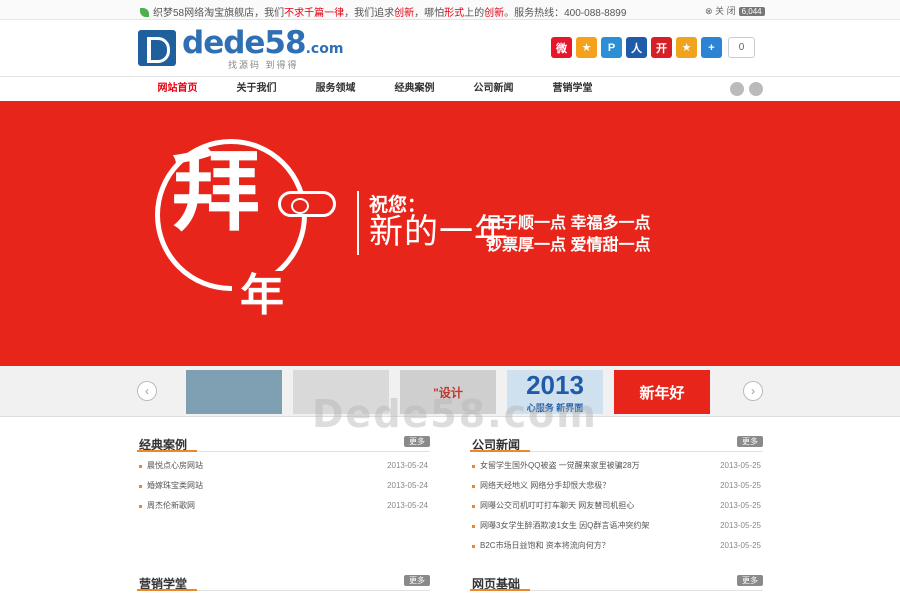 This screenshot has height=600, width=900. I want to click on site-logo: dede58.com 找源码 到得得, so click(240, 47).